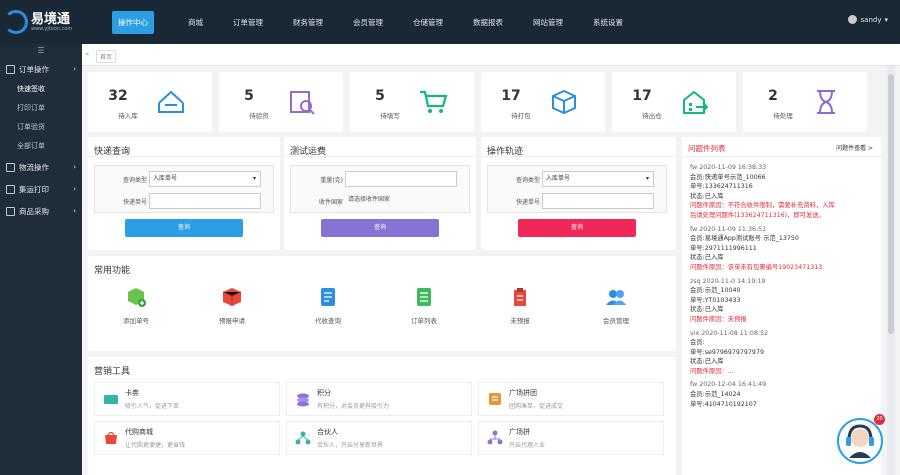 This screenshot has height=475, width=900. What do you see at coordinates (184, 189) in the screenshot?
I see `express-query-form: 查询类型 入库单号 ▾ 快递单号` at bounding box center [184, 189].